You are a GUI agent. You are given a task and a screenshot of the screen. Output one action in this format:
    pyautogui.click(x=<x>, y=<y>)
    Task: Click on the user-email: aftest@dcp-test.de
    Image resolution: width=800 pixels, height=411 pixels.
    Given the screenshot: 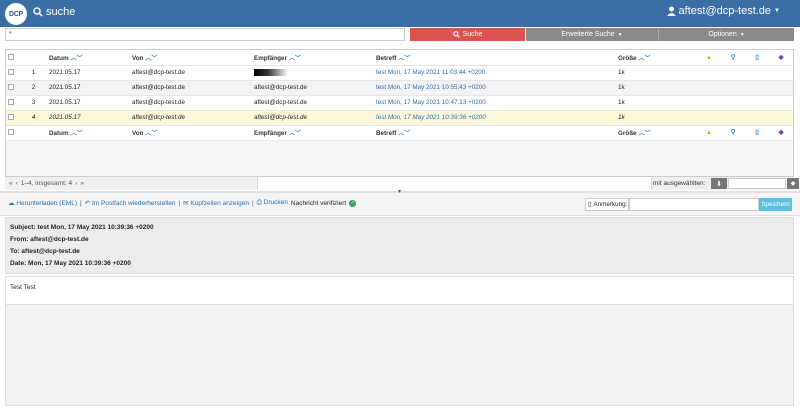 What is the action you would take?
    pyautogui.click(x=725, y=11)
    